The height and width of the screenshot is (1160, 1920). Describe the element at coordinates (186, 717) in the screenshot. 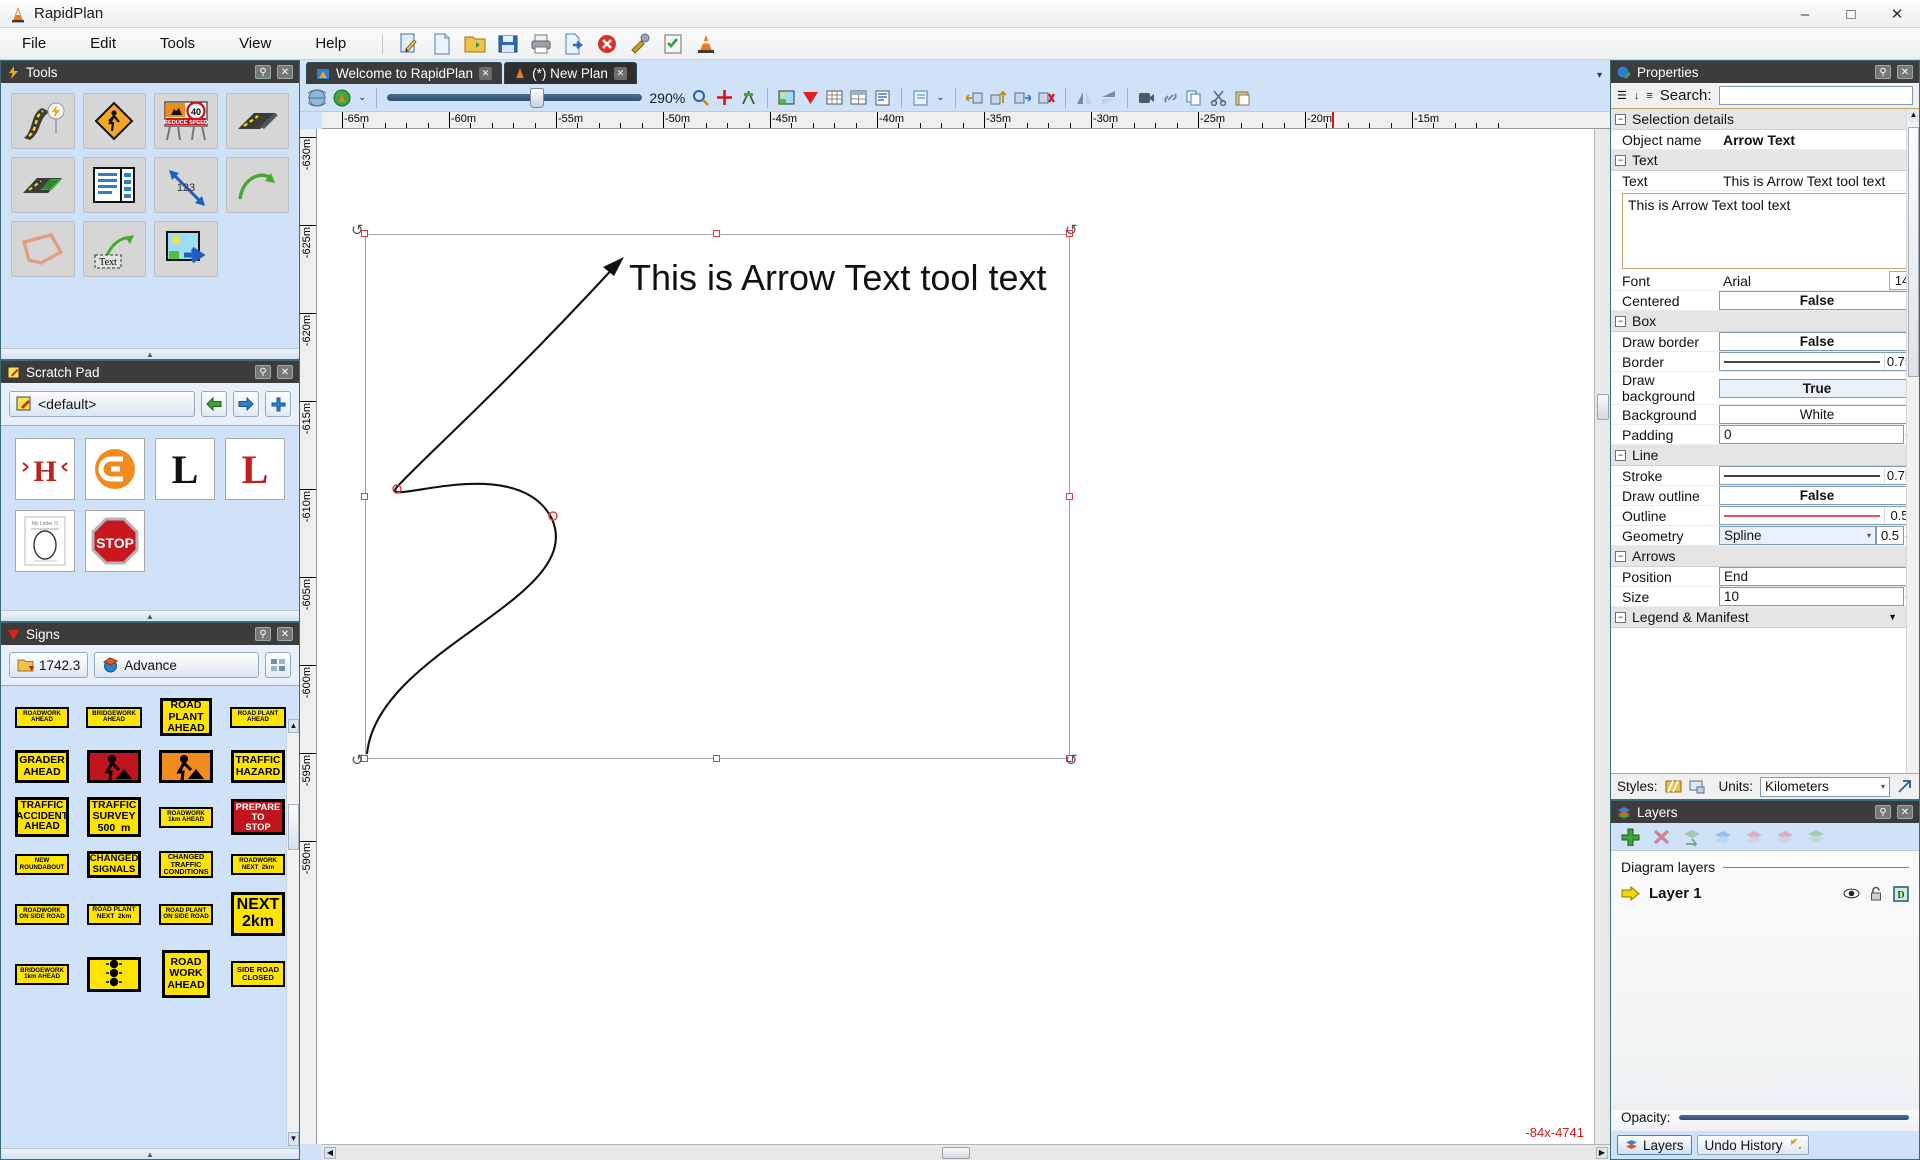

I see `sign-item: ROAD PLANT AHEAD` at that location.